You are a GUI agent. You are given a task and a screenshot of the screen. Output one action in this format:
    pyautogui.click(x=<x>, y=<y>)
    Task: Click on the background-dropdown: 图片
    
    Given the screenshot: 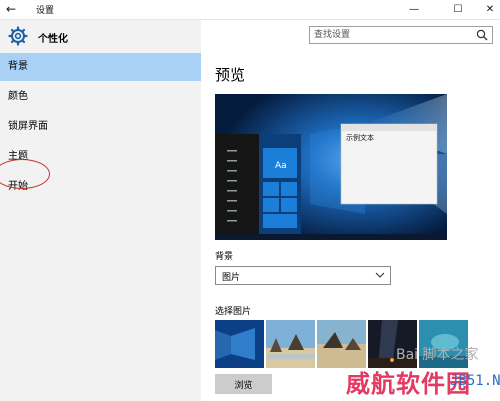 What is the action you would take?
    pyautogui.click(x=303, y=275)
    